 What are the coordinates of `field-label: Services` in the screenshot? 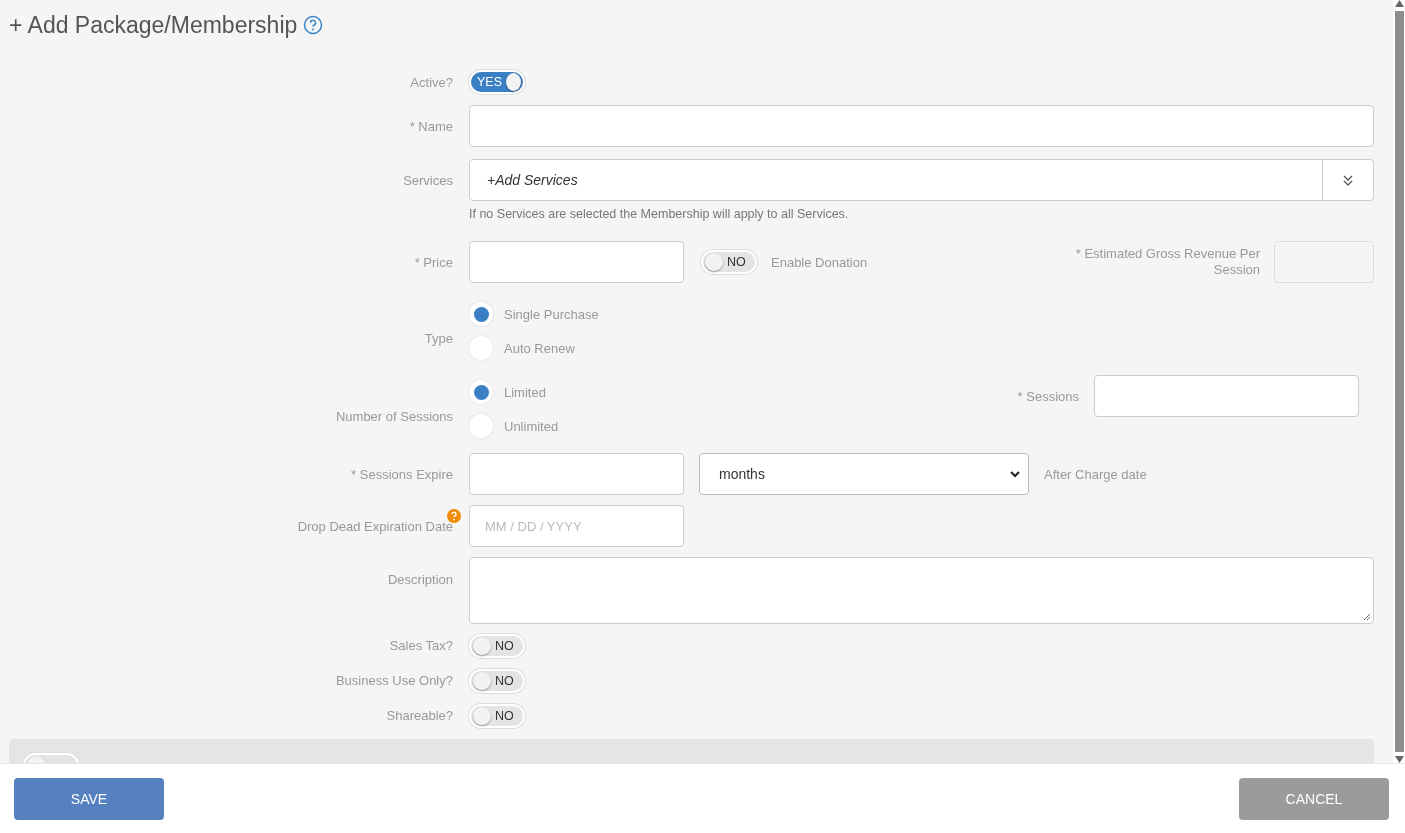 It's located at (427, 180).